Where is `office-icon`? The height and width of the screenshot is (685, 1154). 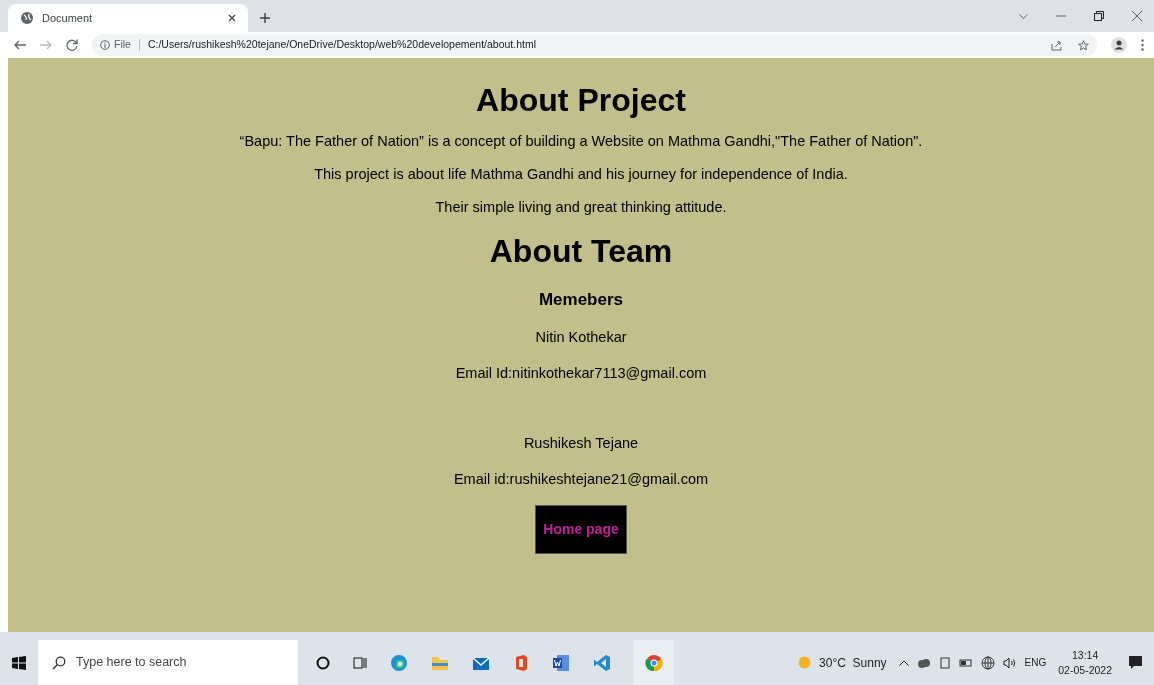 office-icon is located at coordinates (521, 662).